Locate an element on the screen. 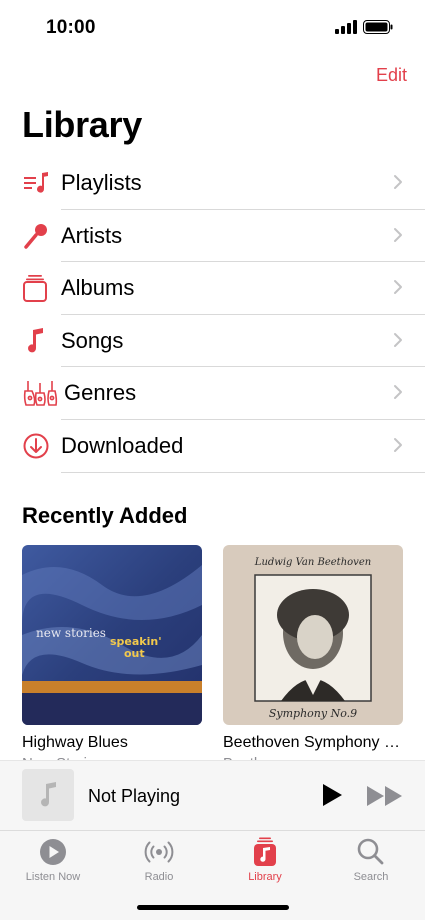 Image resolution: width=425 pixels, height=920 pixels. battery-icon is located at coordinates (378, 27).